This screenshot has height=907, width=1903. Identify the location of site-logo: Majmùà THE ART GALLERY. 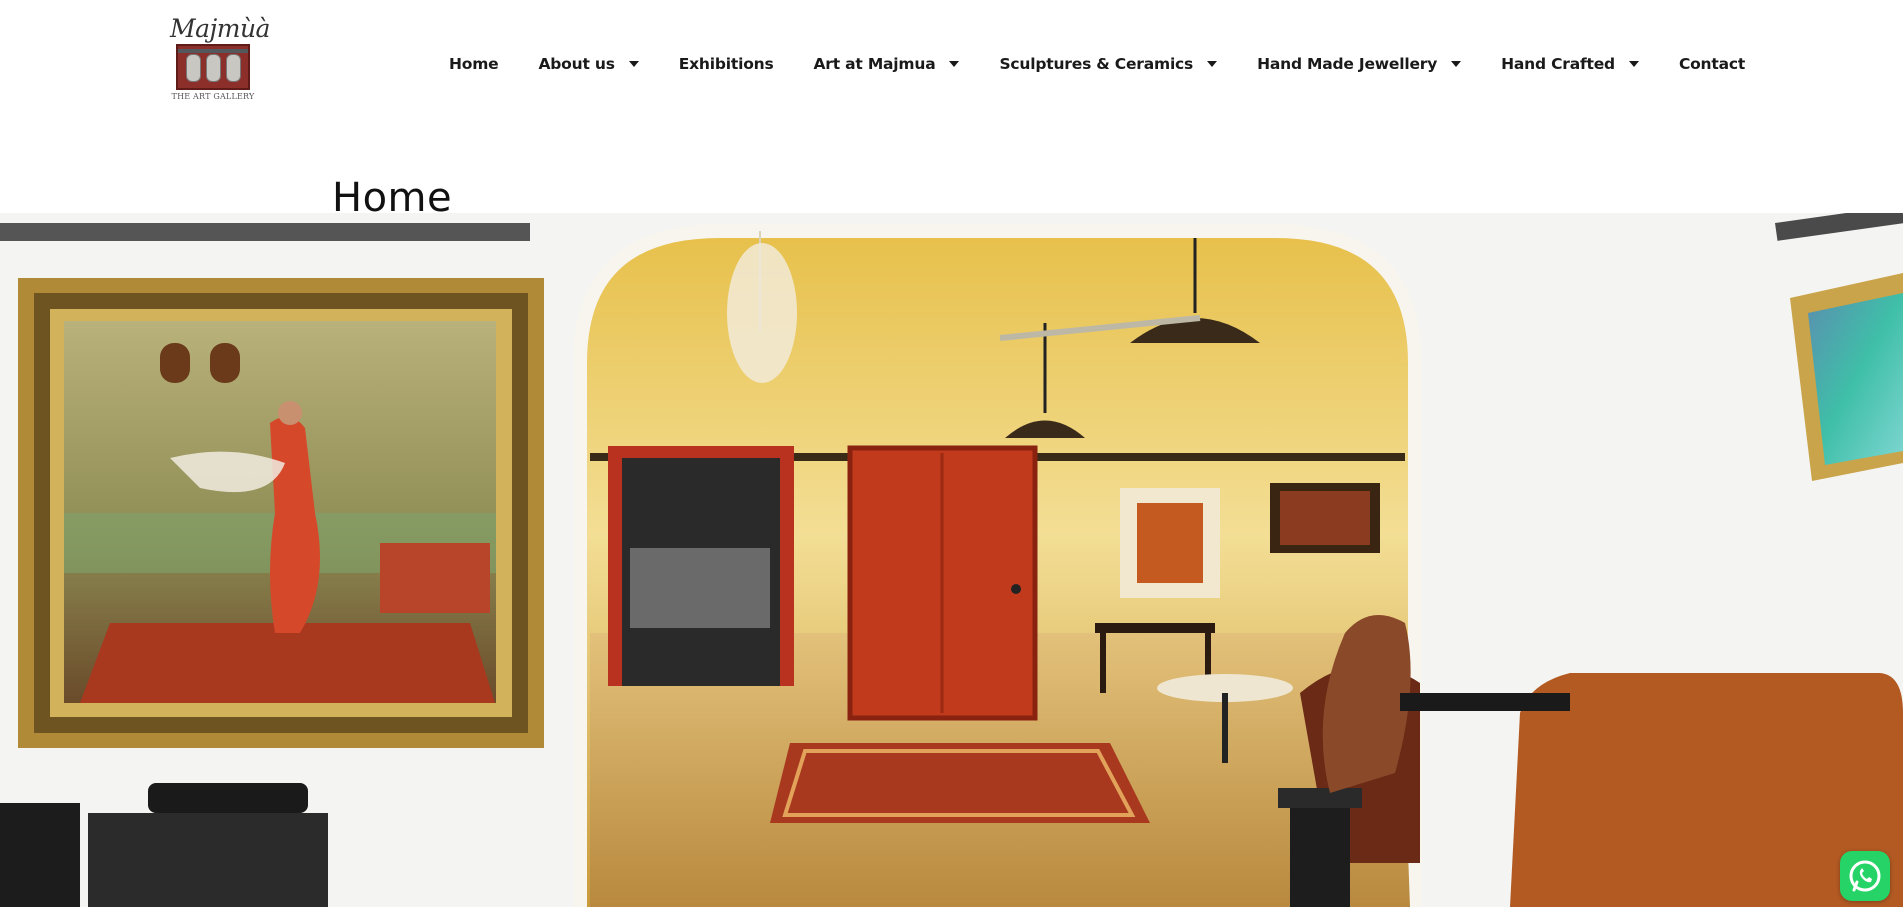
(220, 63).